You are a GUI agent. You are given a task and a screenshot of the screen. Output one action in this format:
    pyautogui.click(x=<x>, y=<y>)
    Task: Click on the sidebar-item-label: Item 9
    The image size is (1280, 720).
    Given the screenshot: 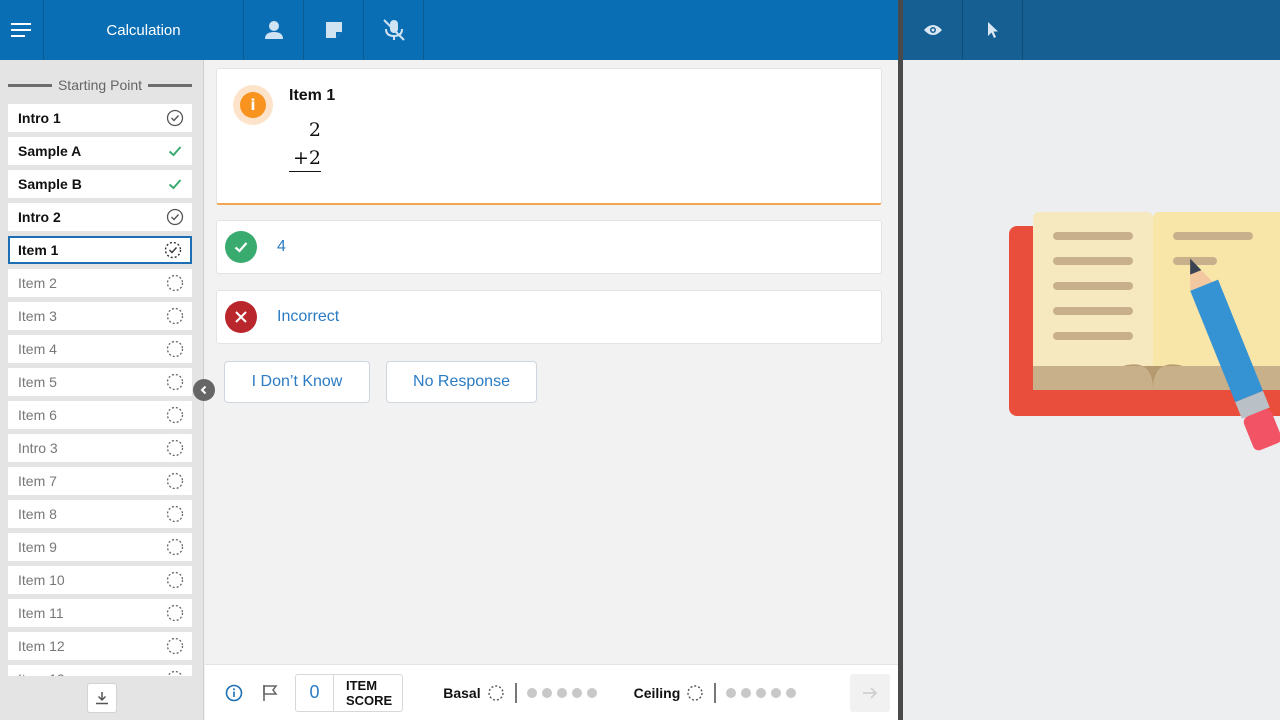 What is the action you would take?
    pyautogui.click(x=37, y=547)
    